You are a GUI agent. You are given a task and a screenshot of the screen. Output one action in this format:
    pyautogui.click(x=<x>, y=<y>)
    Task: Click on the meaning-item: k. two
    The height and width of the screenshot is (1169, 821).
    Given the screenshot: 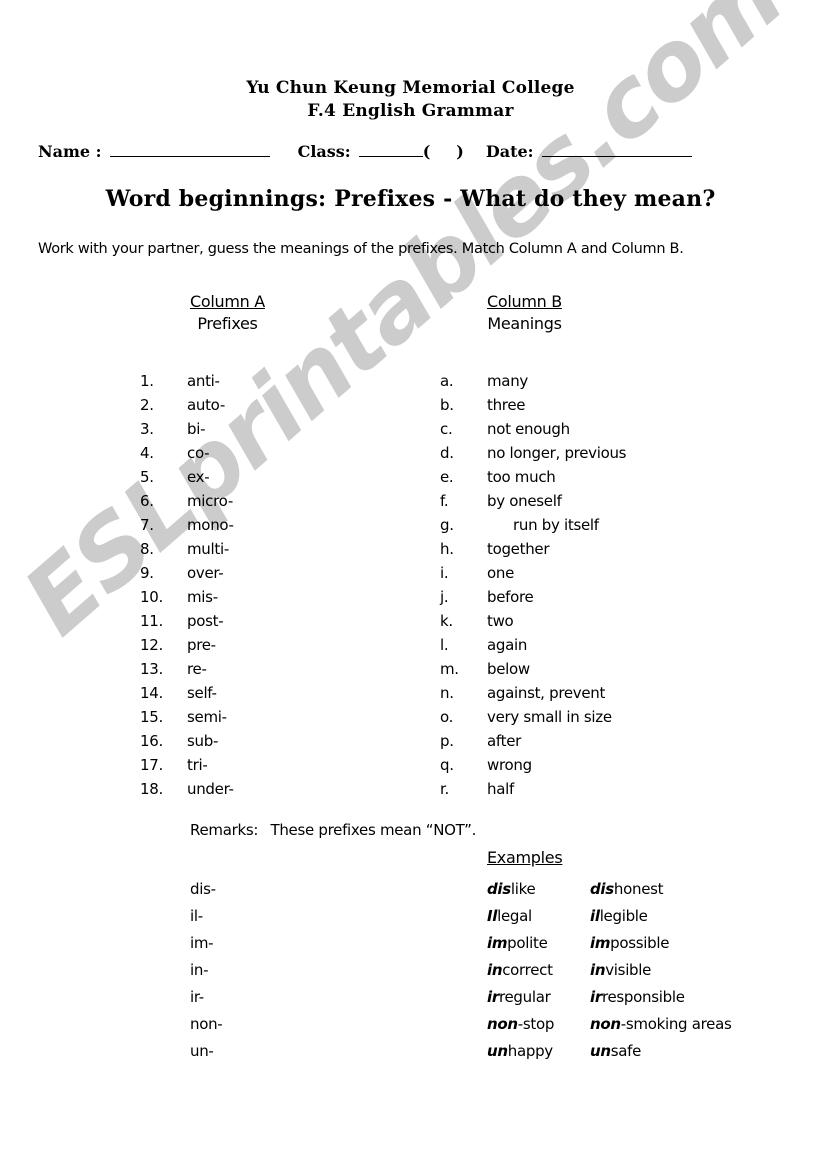 What is the action you would take?
    pyautogui.click(x=533, y=621)
    